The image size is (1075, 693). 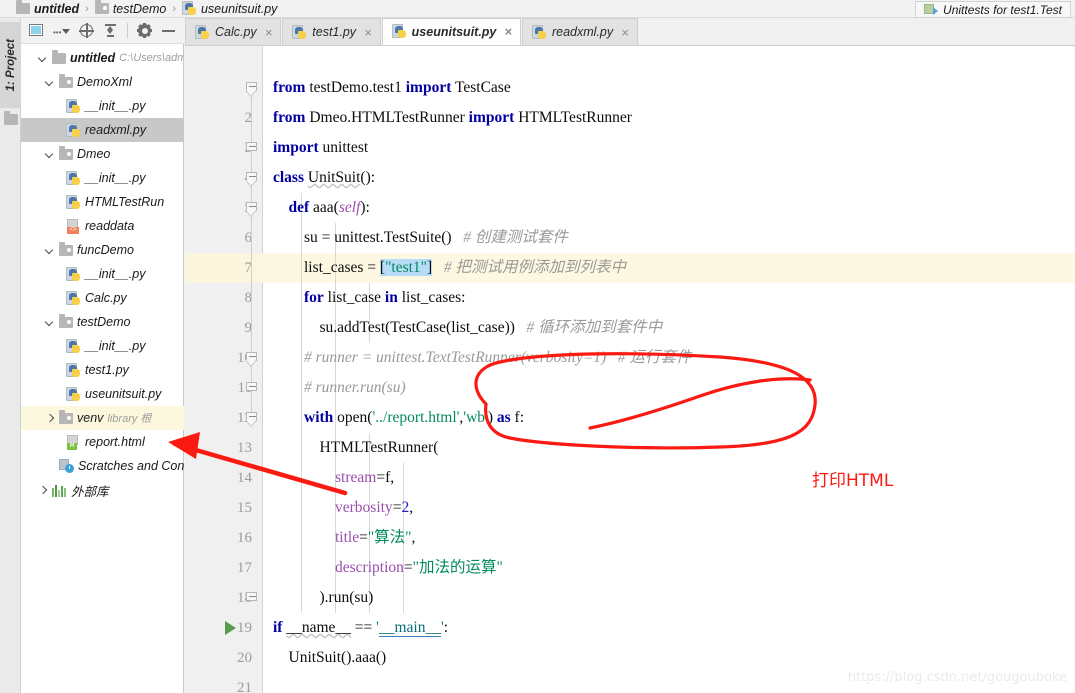 I want to click on code-line-16: title="算法",, so click(x=375, y=537).